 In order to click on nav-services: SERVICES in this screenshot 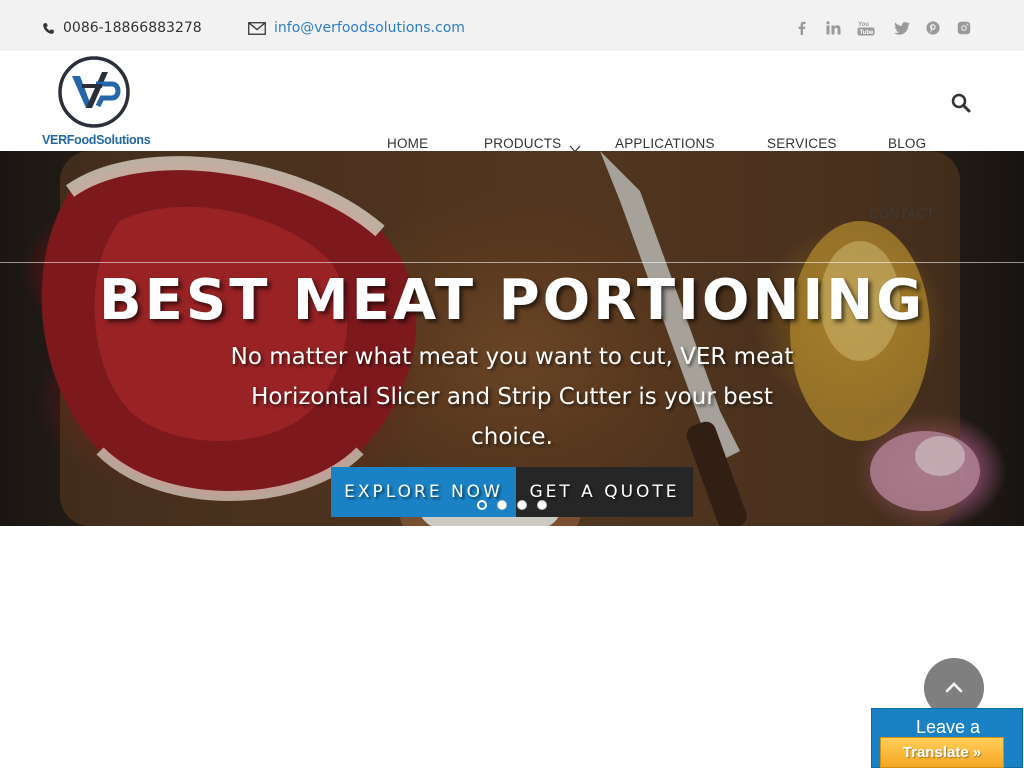, I will do `click(802, 143)`.